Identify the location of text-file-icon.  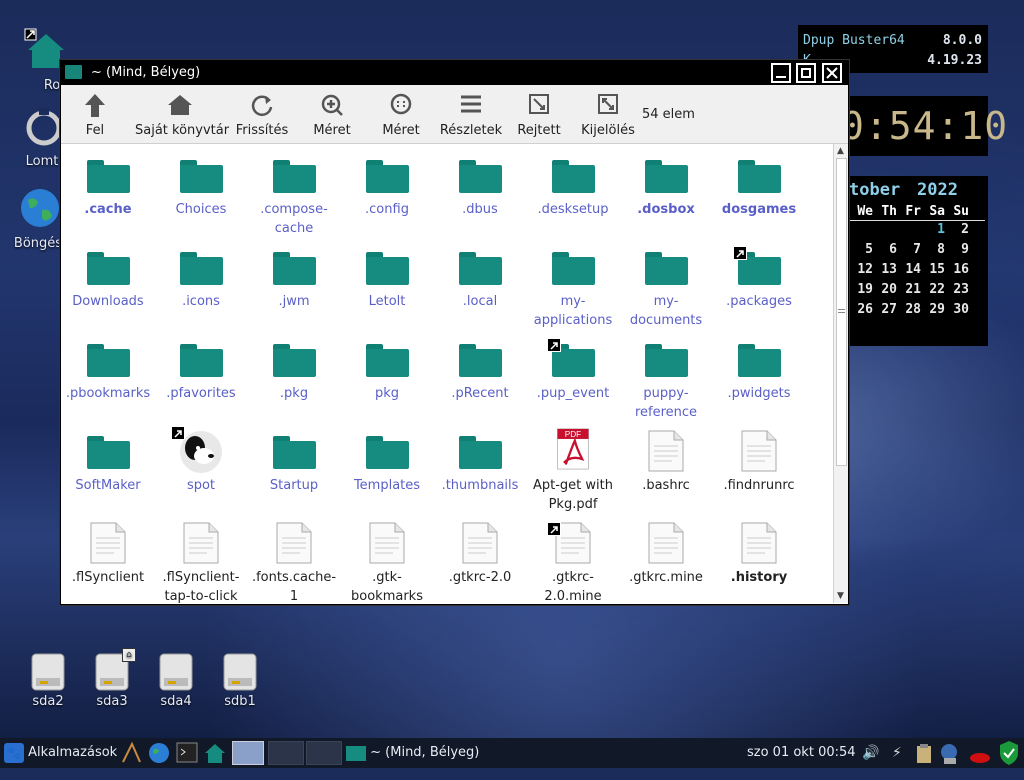
(201, 543).